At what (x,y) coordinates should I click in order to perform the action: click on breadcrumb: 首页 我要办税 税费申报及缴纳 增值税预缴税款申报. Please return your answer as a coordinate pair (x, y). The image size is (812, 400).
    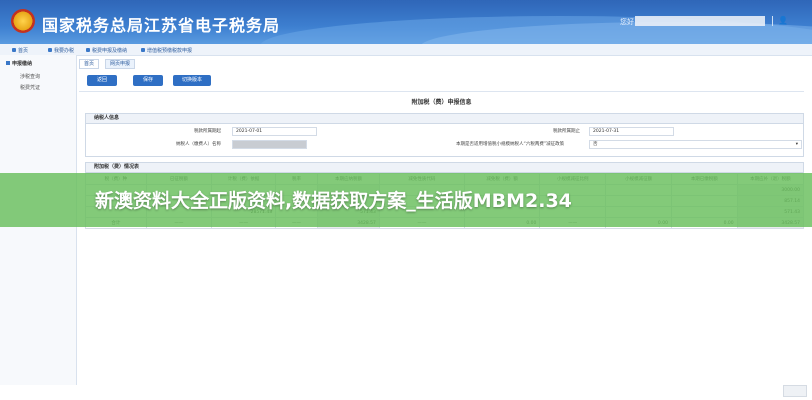
    Looking at the image, I should click on (406, 50).